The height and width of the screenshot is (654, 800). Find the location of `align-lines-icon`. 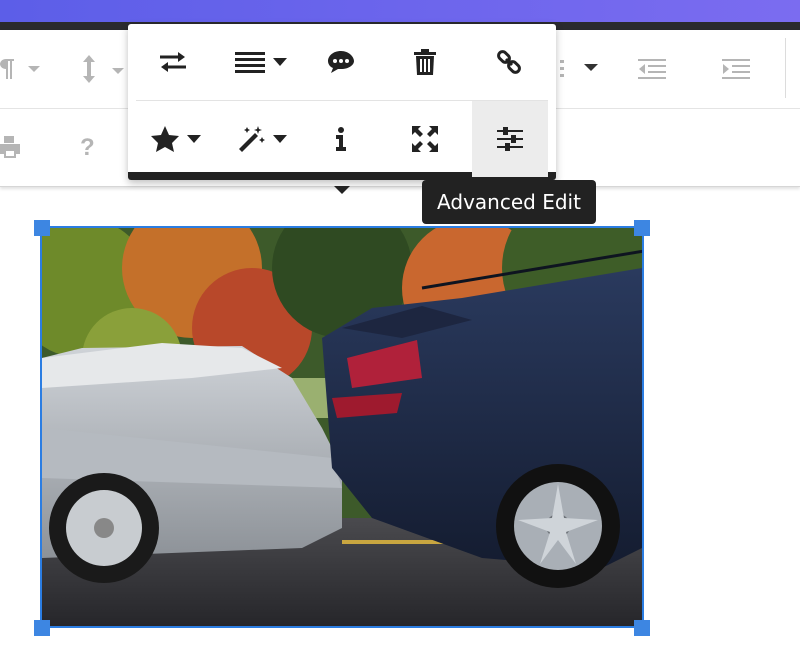

align-lines-icon is located at coordinates (250, 62).